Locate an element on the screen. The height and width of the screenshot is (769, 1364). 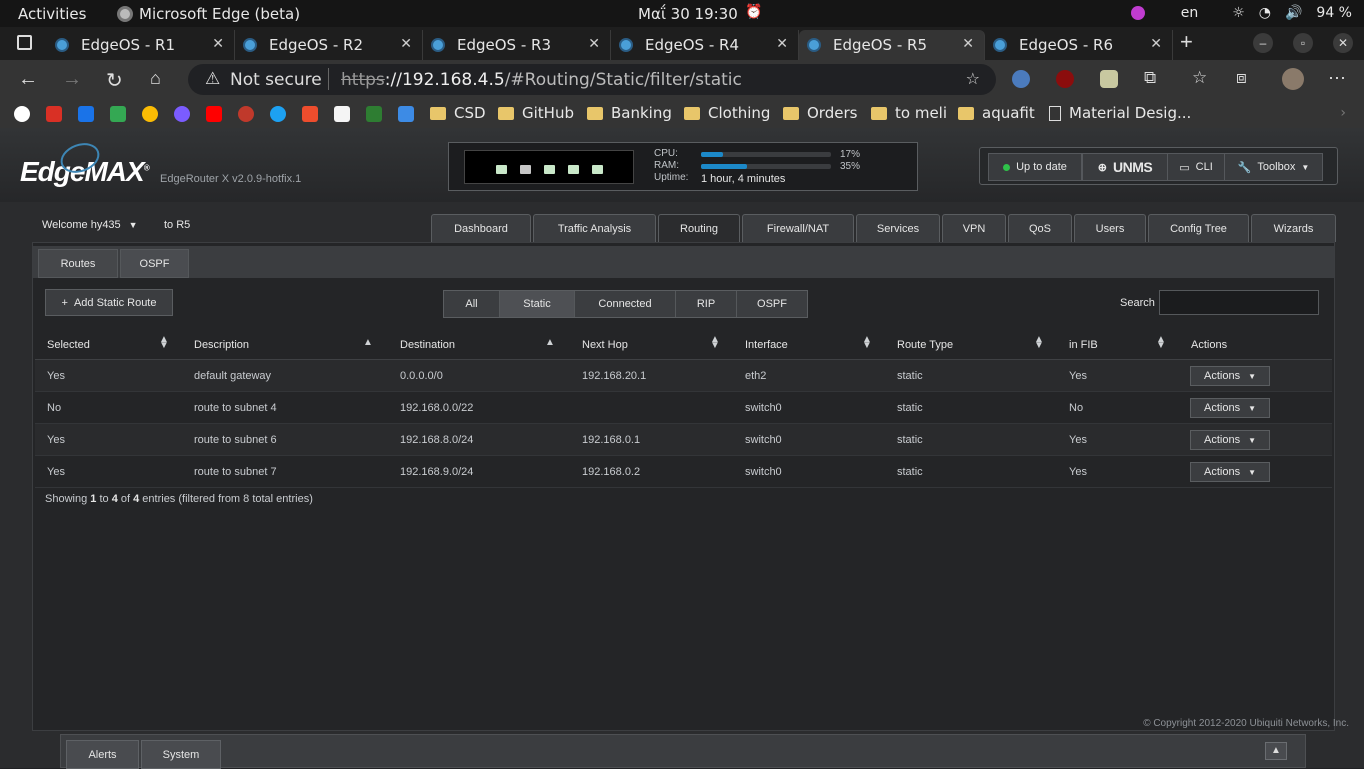
bookmark-folder: aquafit is located at coordinates (996, 113).